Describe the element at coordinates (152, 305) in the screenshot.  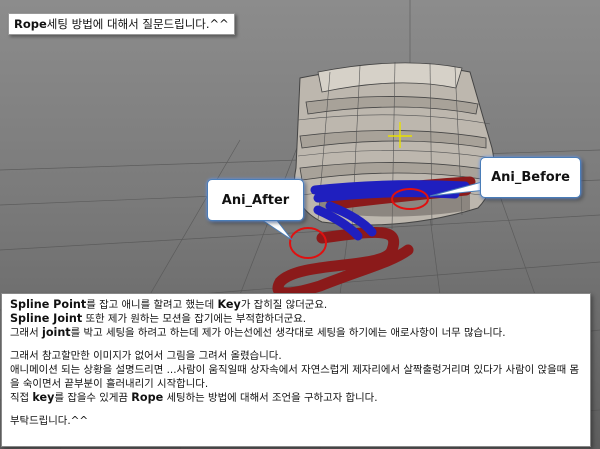
I see `body-text: 를 잡고 애니를 할려고 했는데` at that location.